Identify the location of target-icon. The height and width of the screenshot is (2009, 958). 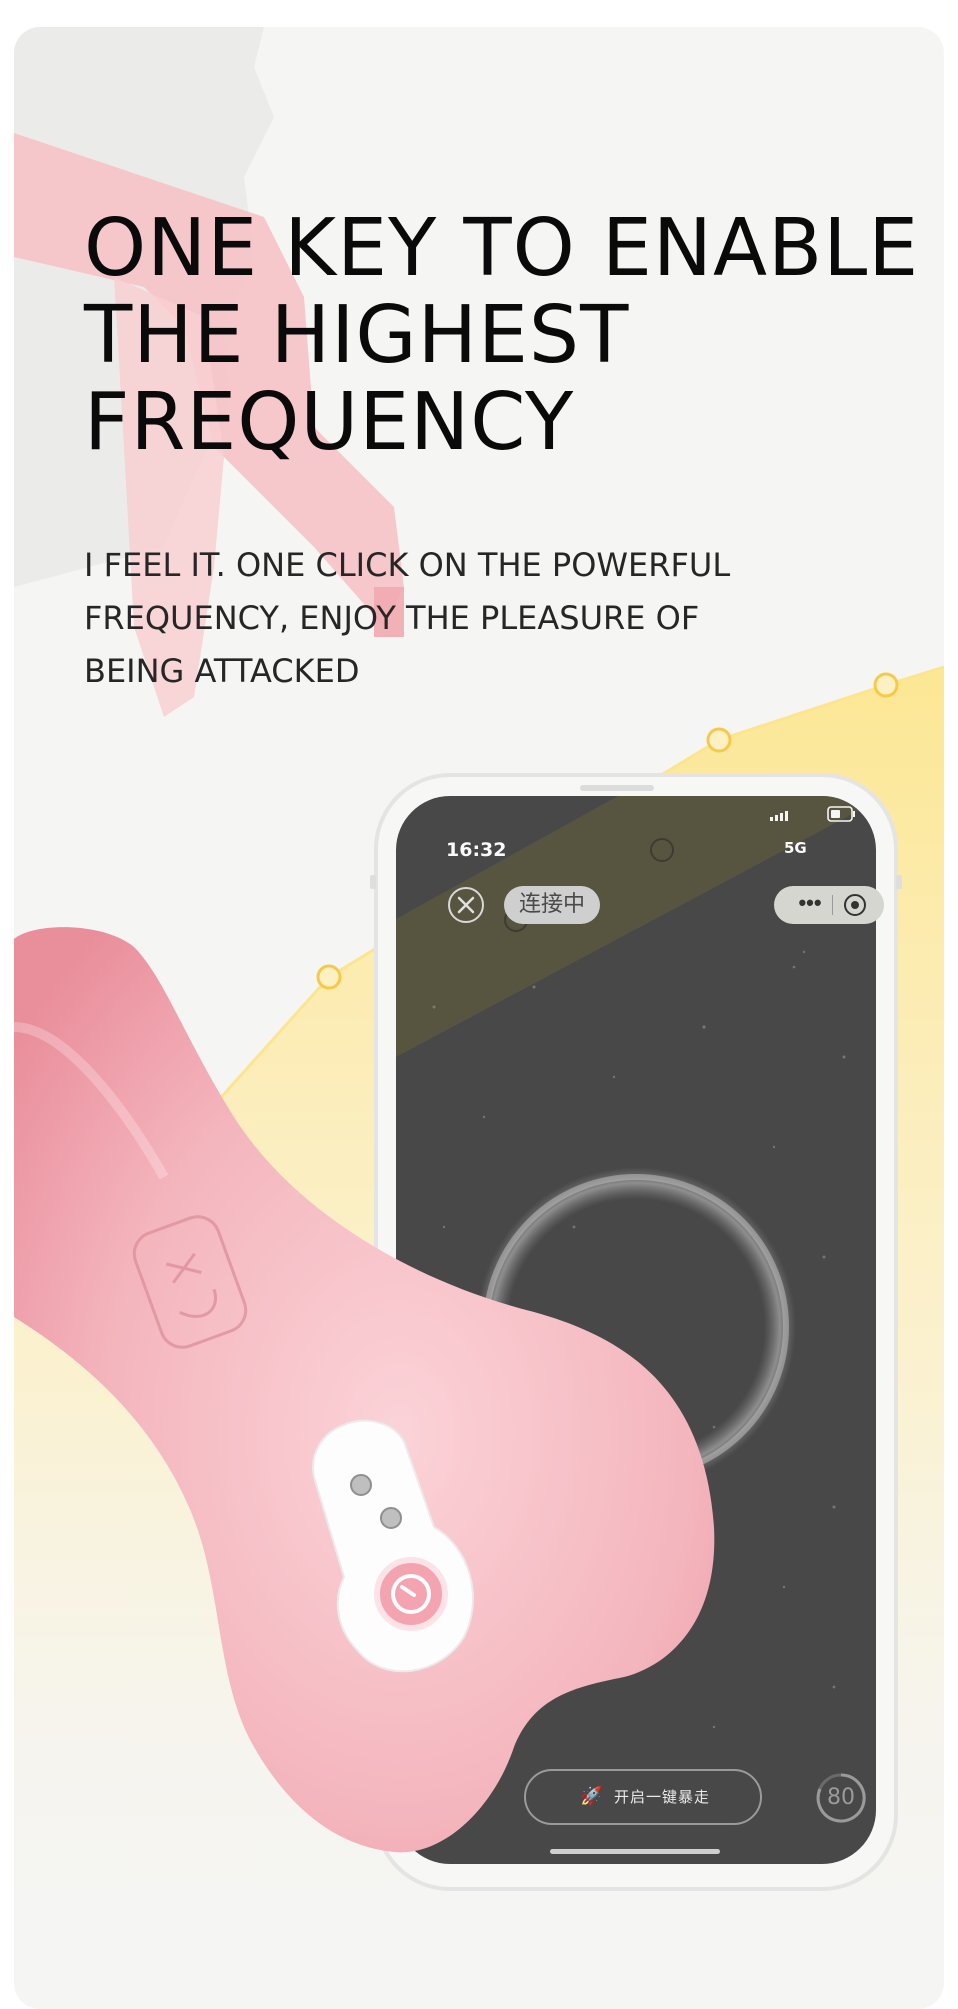
(855, 905).